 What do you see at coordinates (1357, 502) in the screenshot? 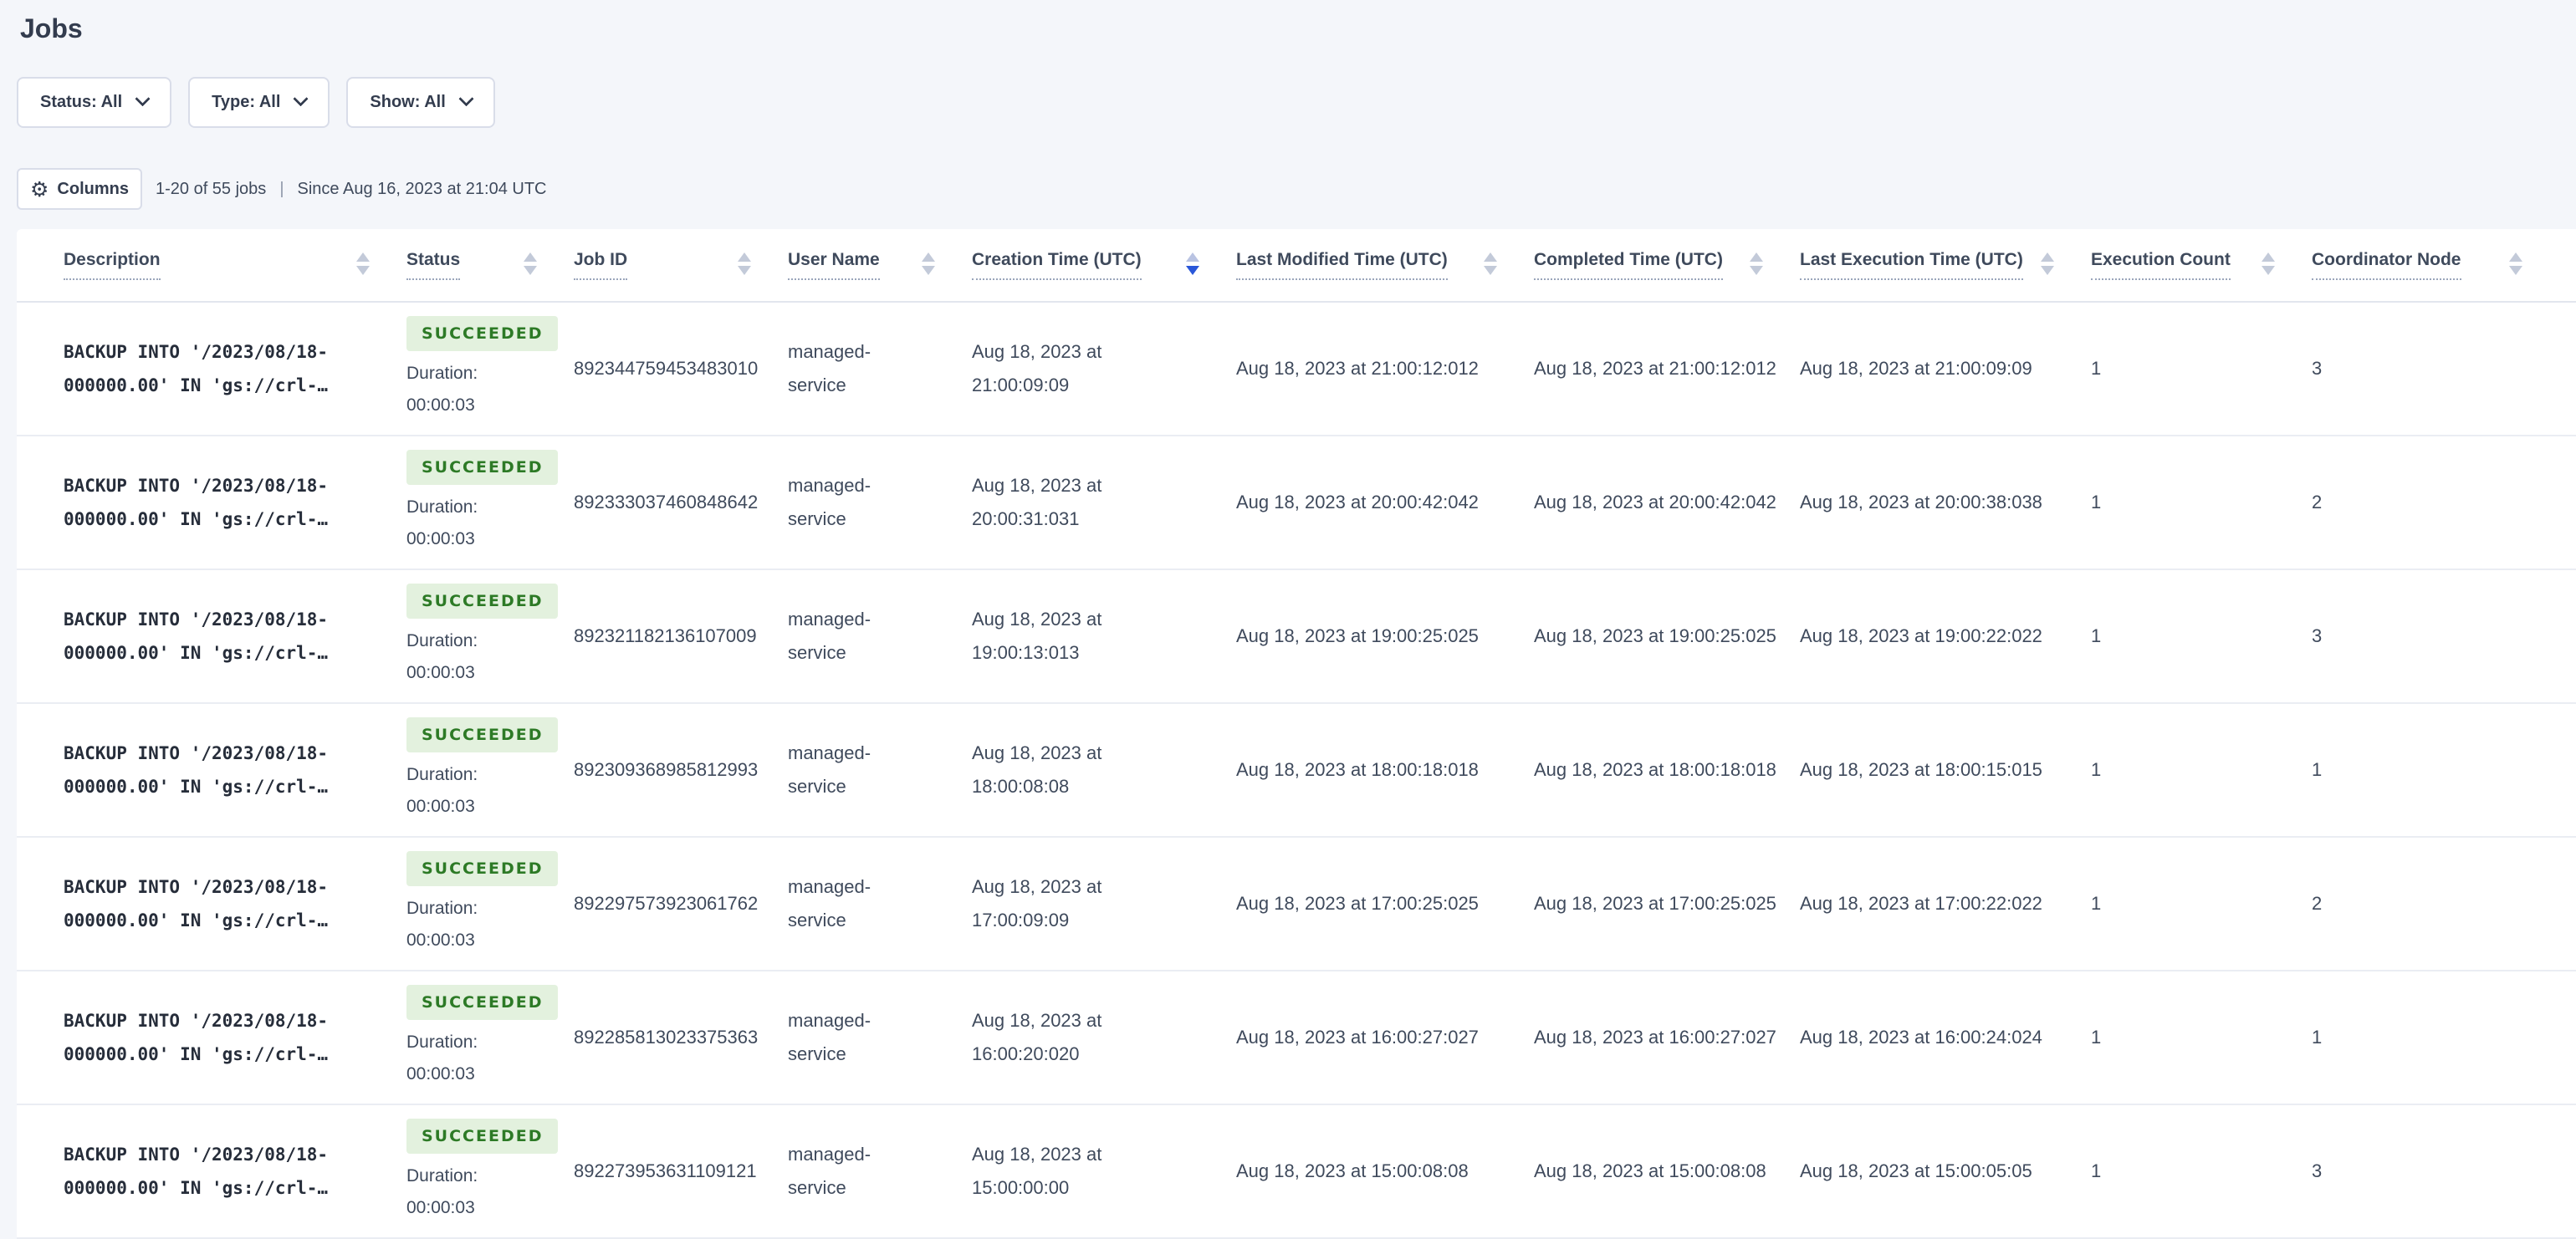
I see `last-modified-time: Aug 18, 2023 at 20:00:42:042` at bounding box center [1357, 502].